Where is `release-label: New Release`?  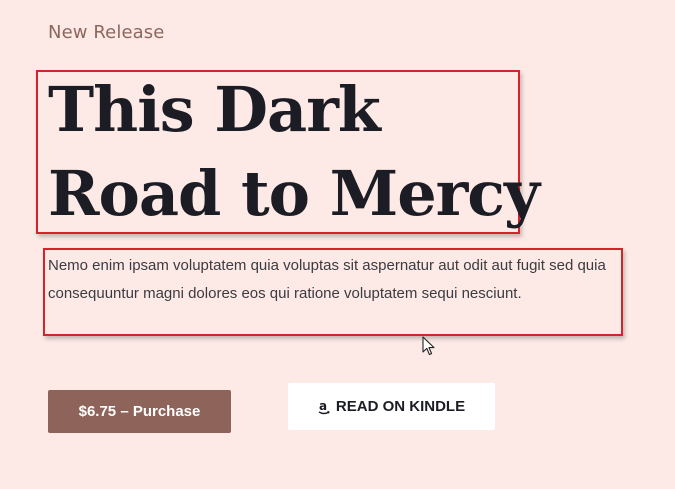
release-label: New Release is located at coordinates (106, 32).